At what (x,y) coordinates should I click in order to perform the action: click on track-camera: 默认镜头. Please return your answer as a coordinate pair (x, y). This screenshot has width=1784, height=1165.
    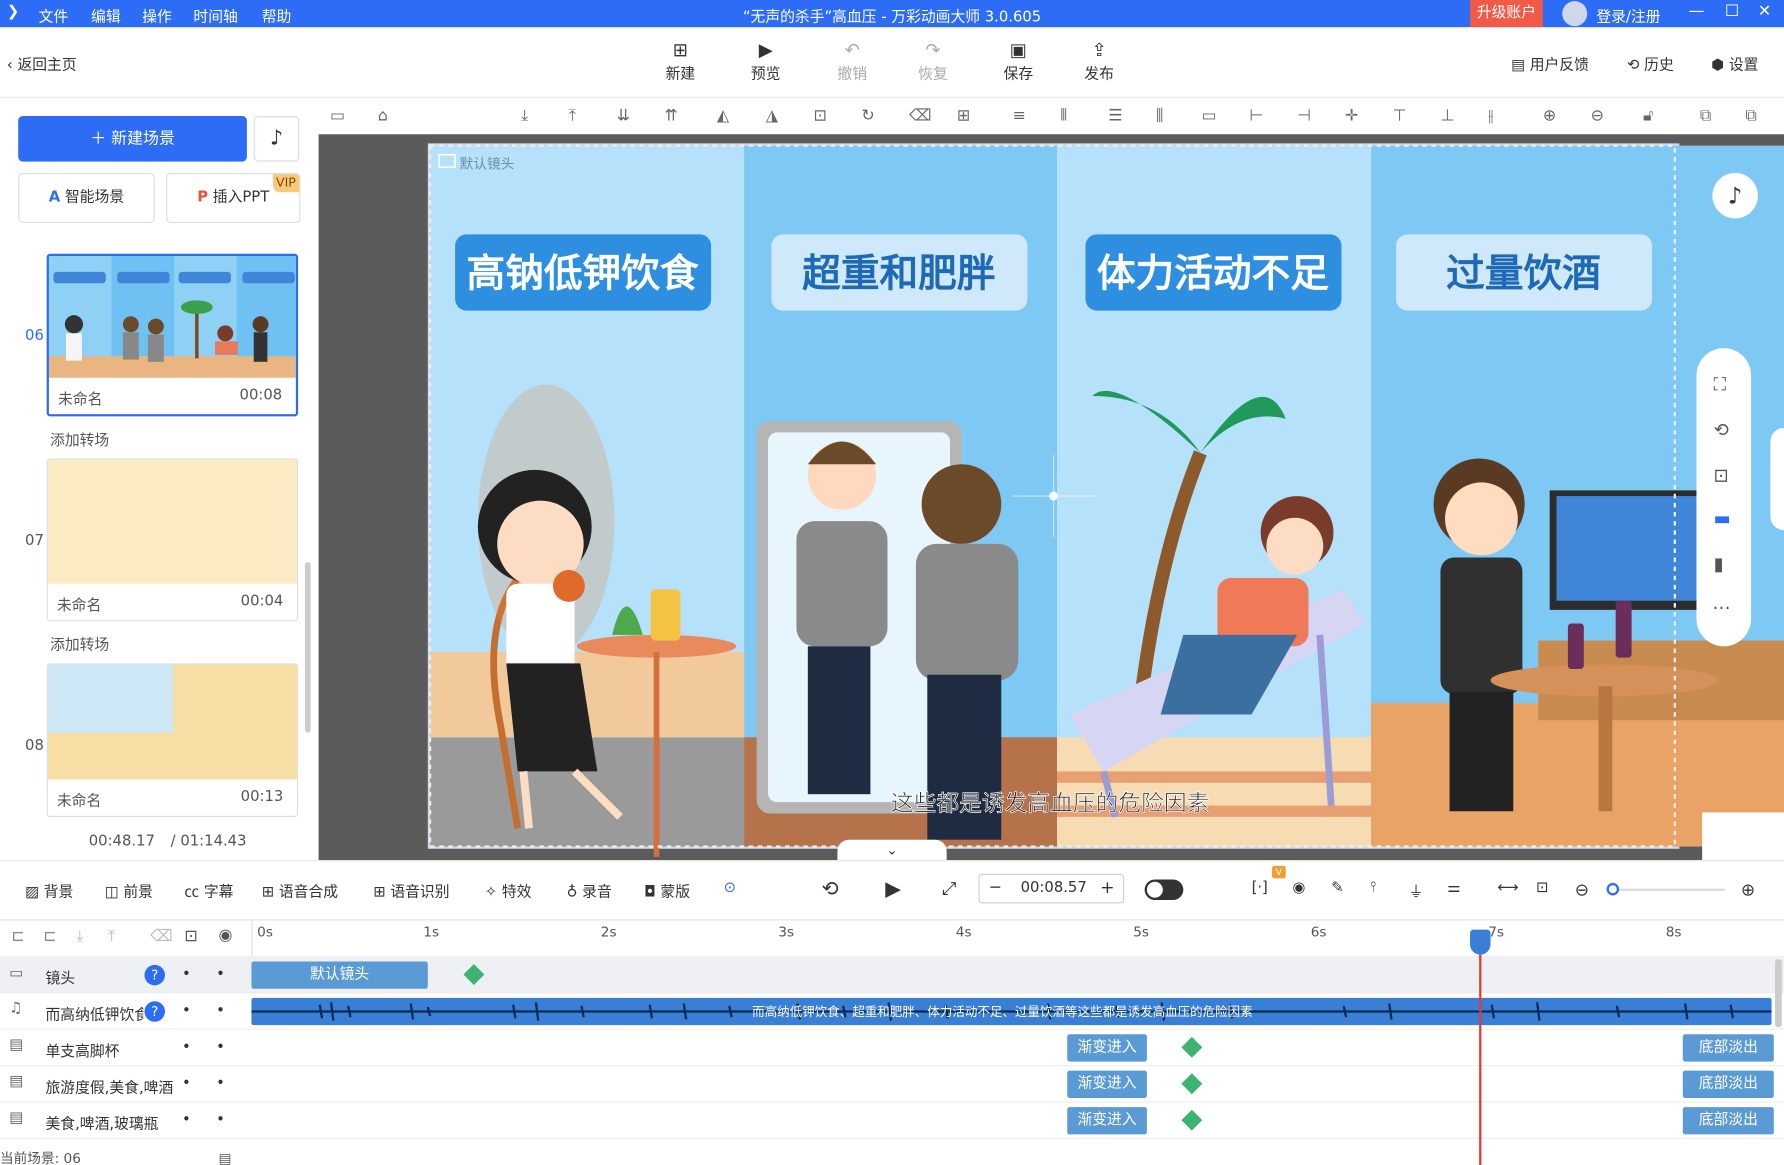
    Looking at the image, I should click on (1017, 975).